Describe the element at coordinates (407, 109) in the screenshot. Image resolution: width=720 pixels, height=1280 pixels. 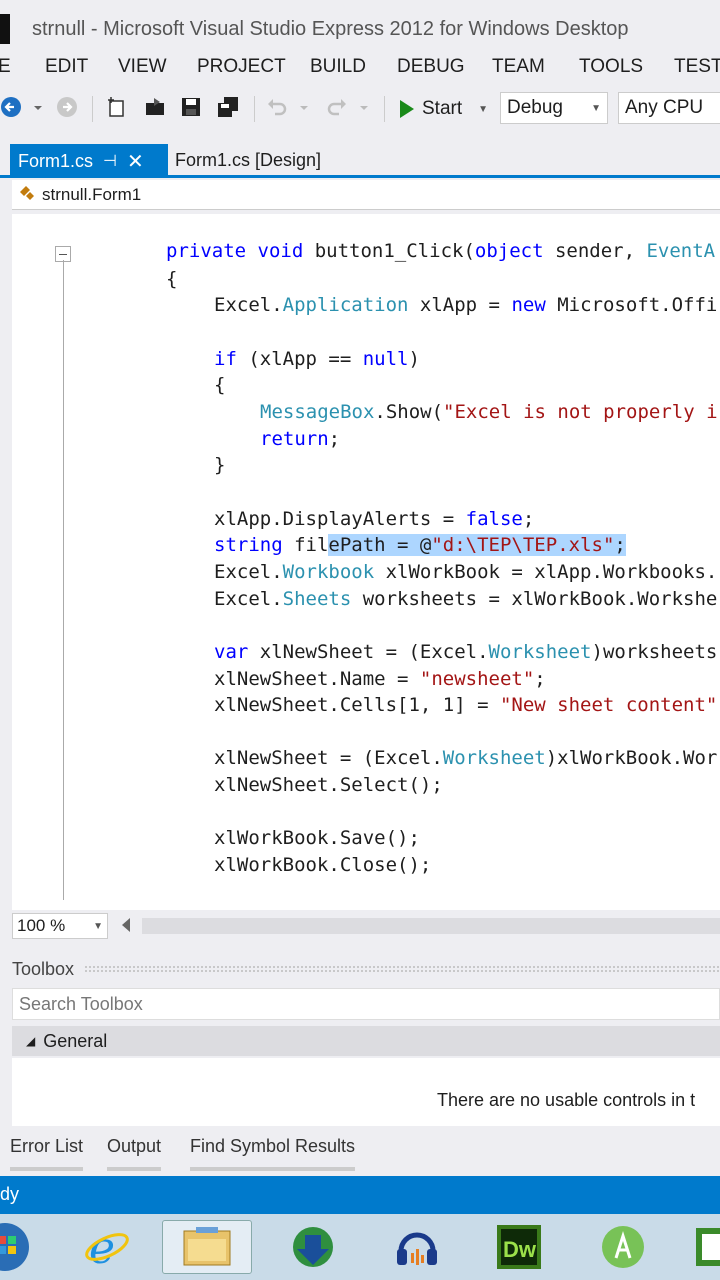
I see `play-icon` at that location.